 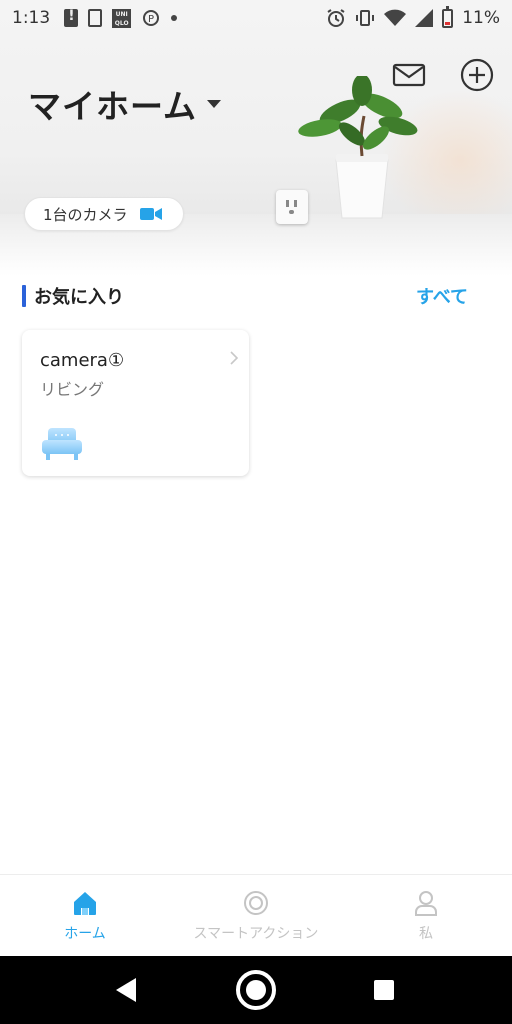 What do you see at coordinates (126, 990) in the screenshot?
I see `back-icon` at bounding box center [126, 990].